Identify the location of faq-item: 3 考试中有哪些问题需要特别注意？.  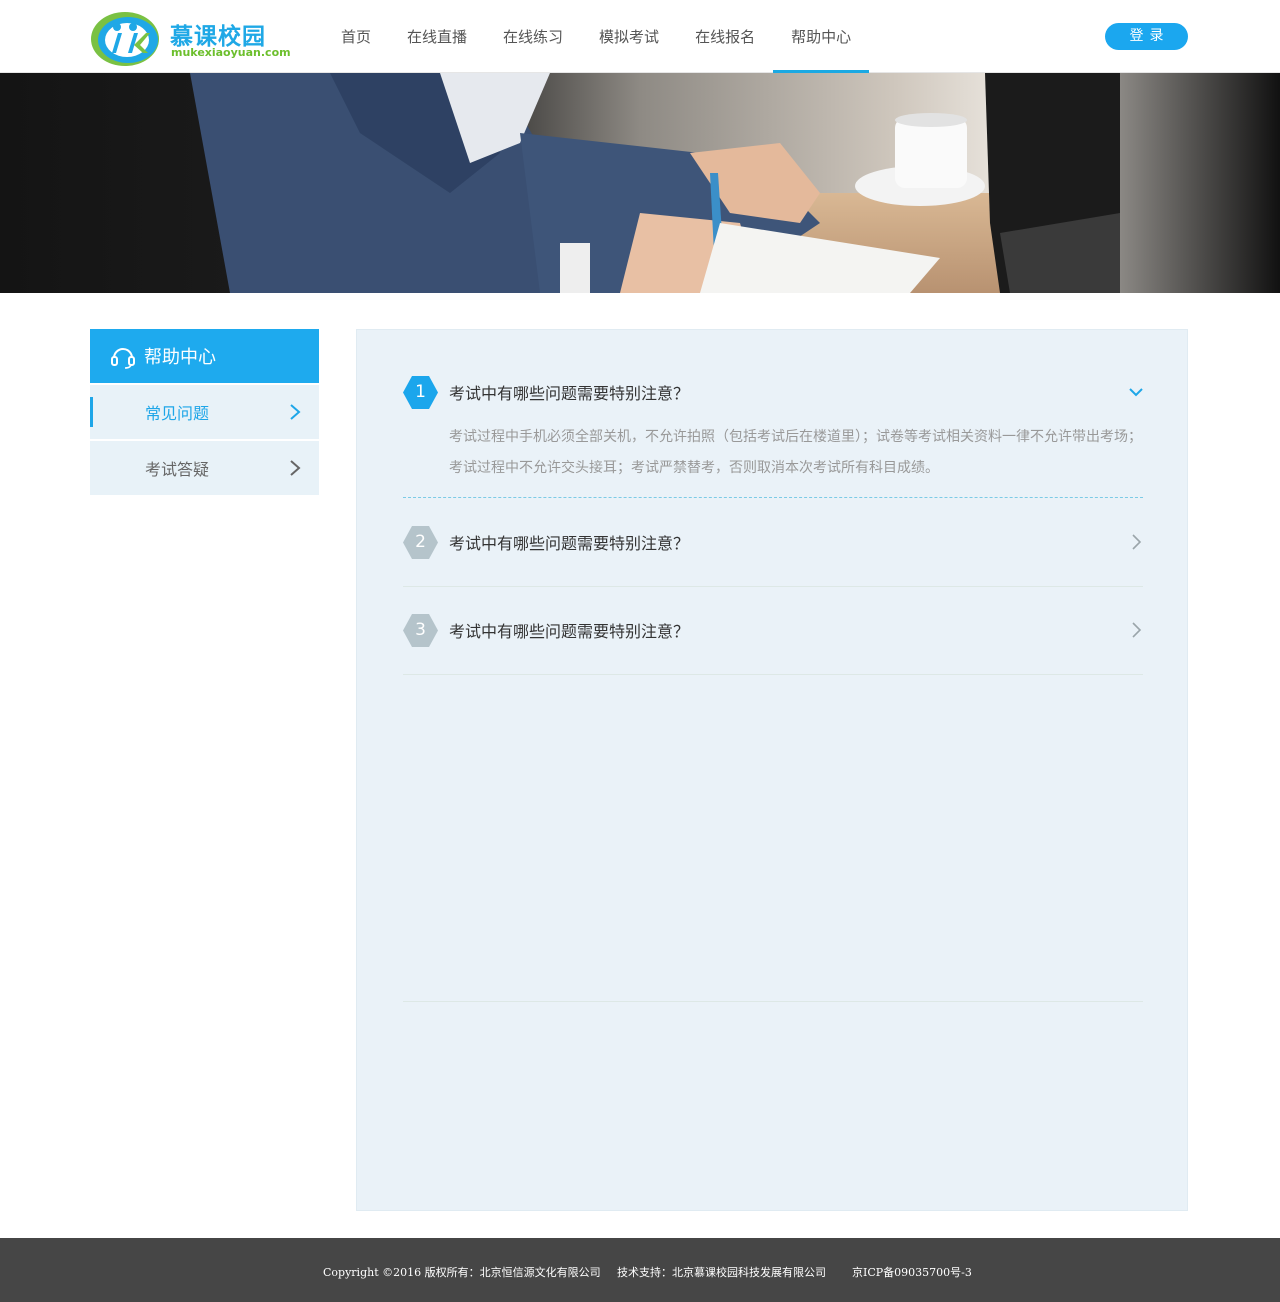
(773, 630).